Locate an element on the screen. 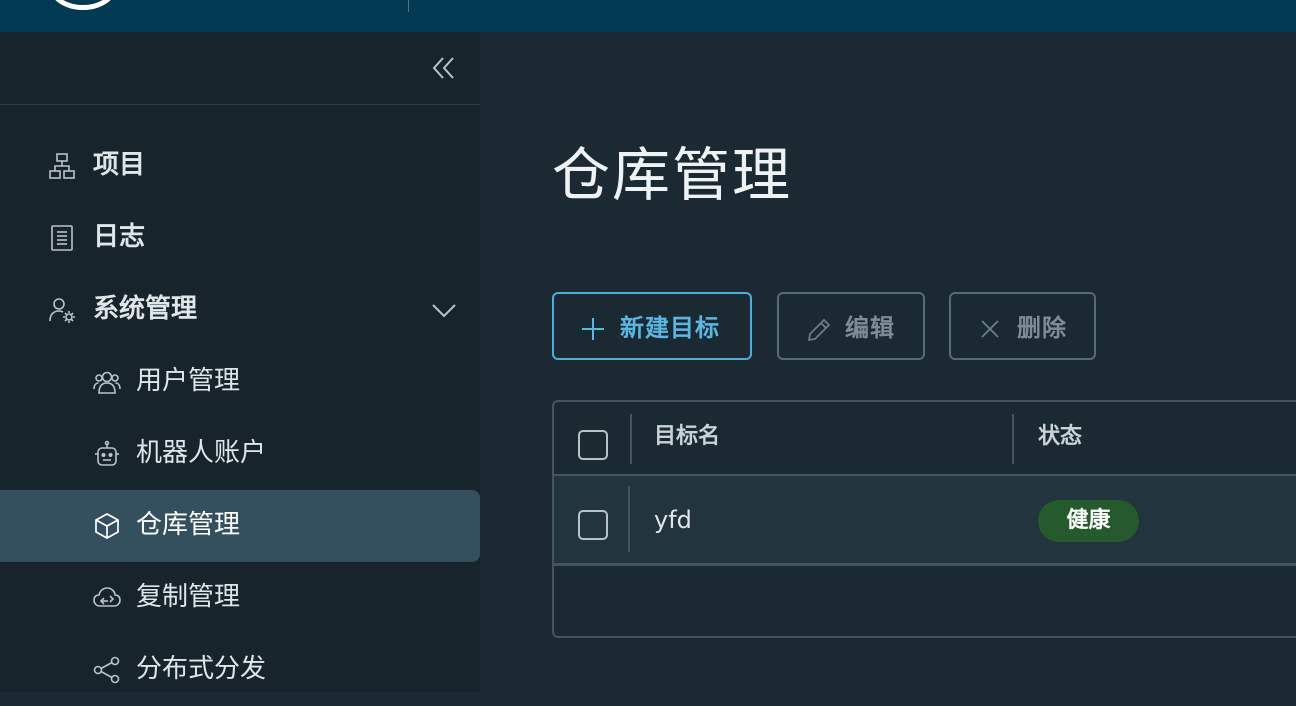  sidebar-item-registries: 仓库管理 is located at coordinates (240, 526).